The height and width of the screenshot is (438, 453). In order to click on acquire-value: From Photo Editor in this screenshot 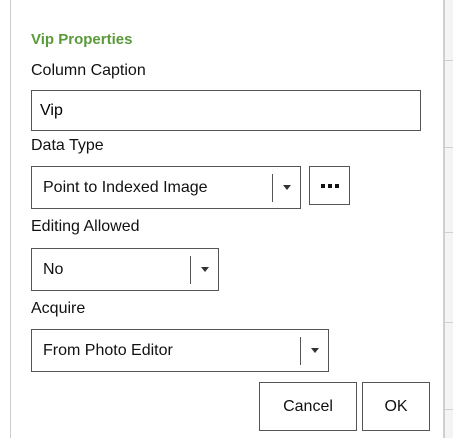, I will do `click(108, 350)`.